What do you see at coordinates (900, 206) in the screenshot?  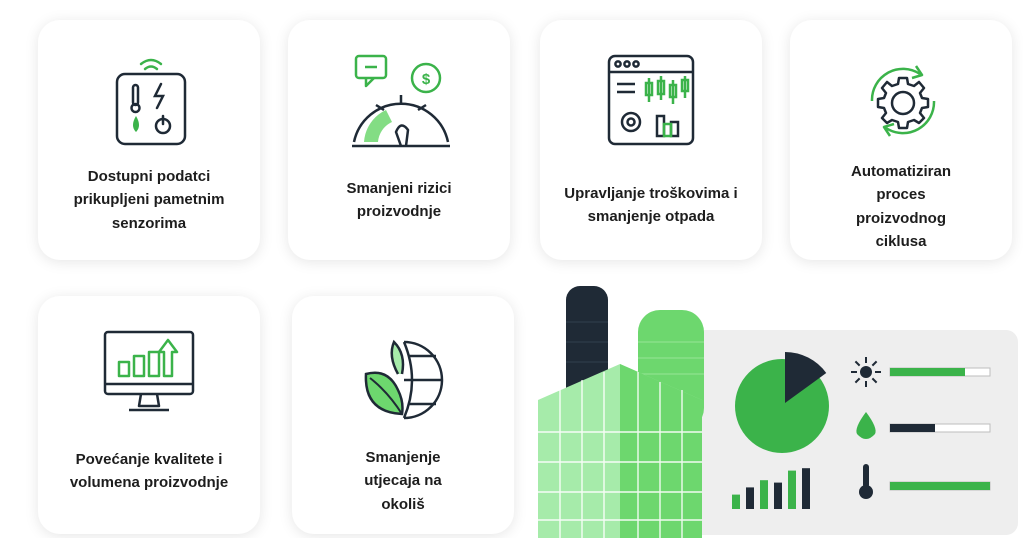 I see `card-automation-label: Automatiziran proces proizvodnog ciklusa` at bounding box center [900, 206].